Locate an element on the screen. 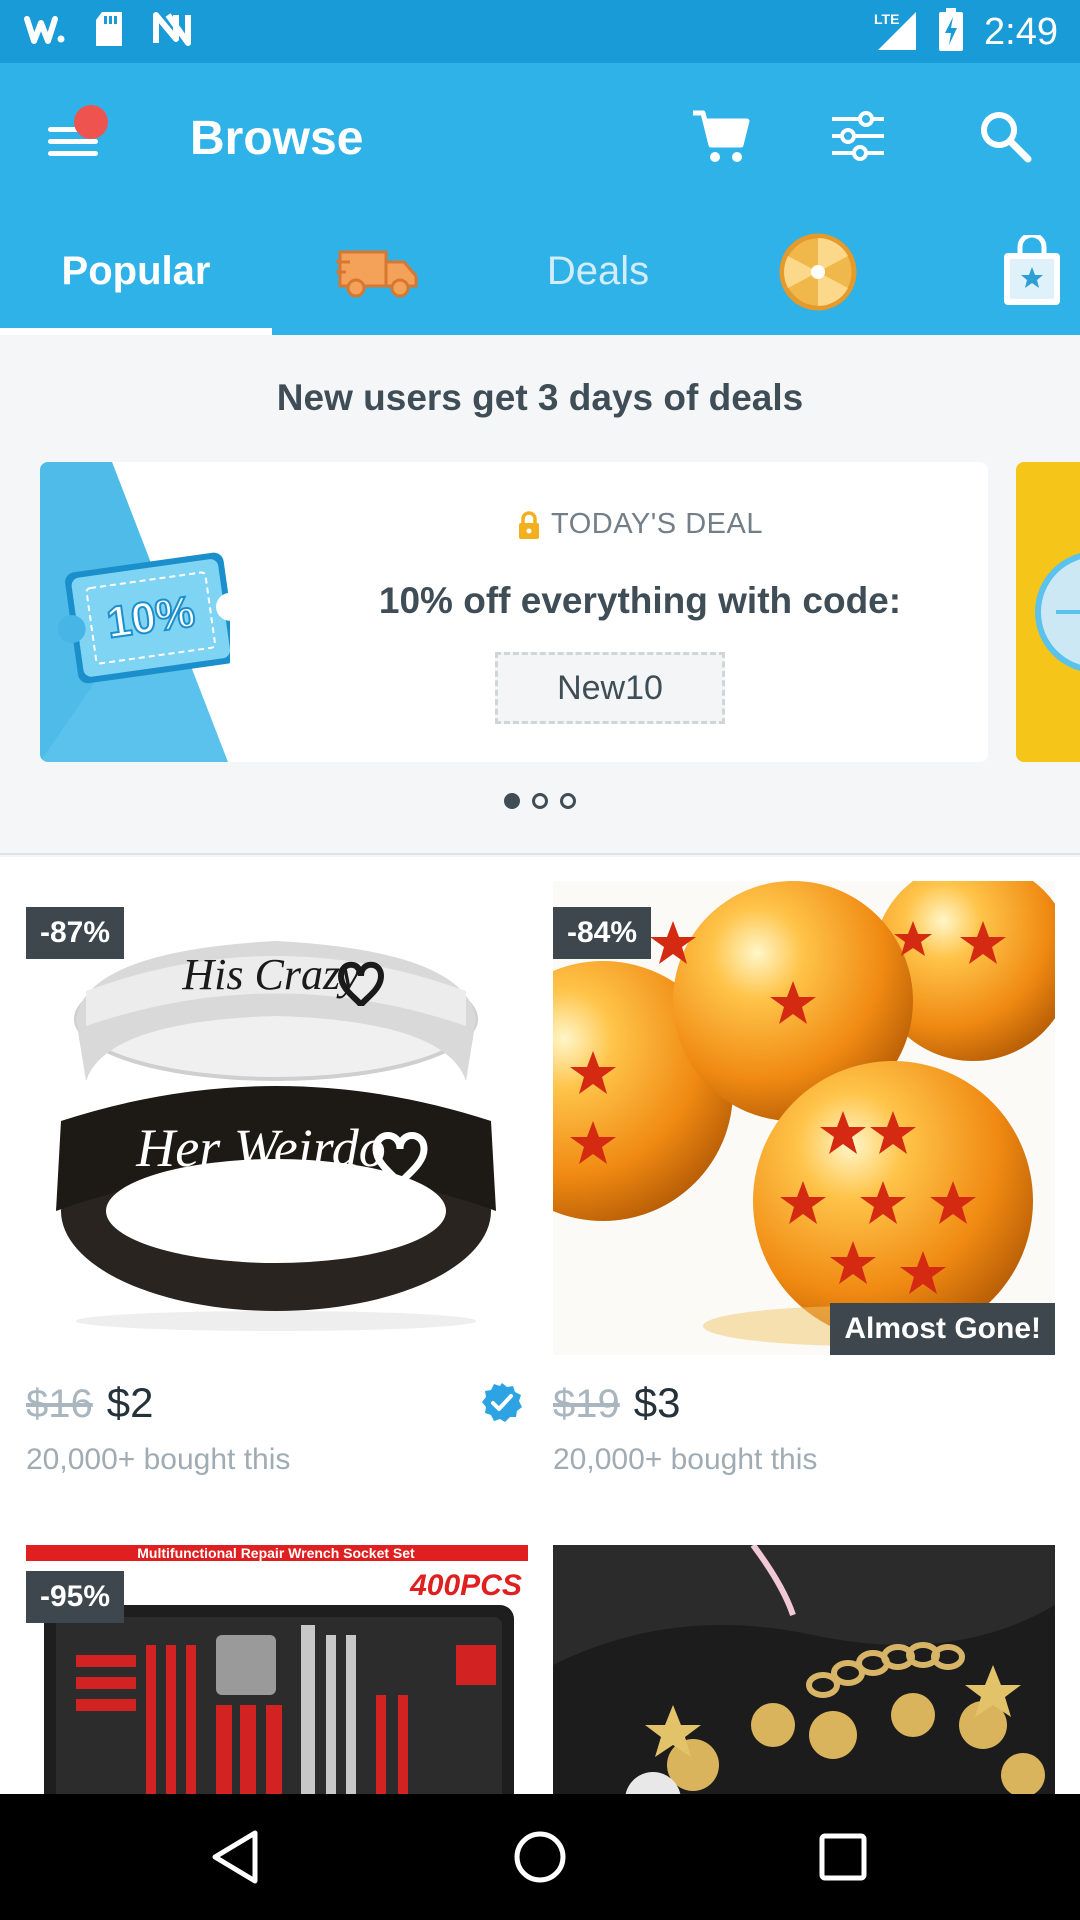 Image resolution: width=1080 pixels, height=1920 pixels. filter-button is located at coordinates (858, 136).